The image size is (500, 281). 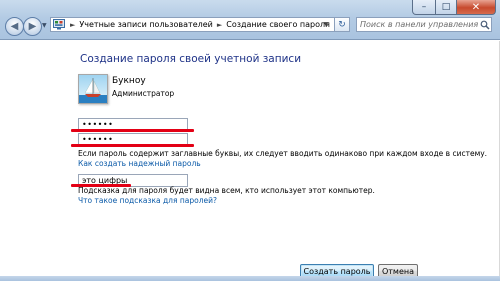 What do you see at coordinates (485, 25) in the screenshot?
I see `search-icon` at bounding box center [485, 25].